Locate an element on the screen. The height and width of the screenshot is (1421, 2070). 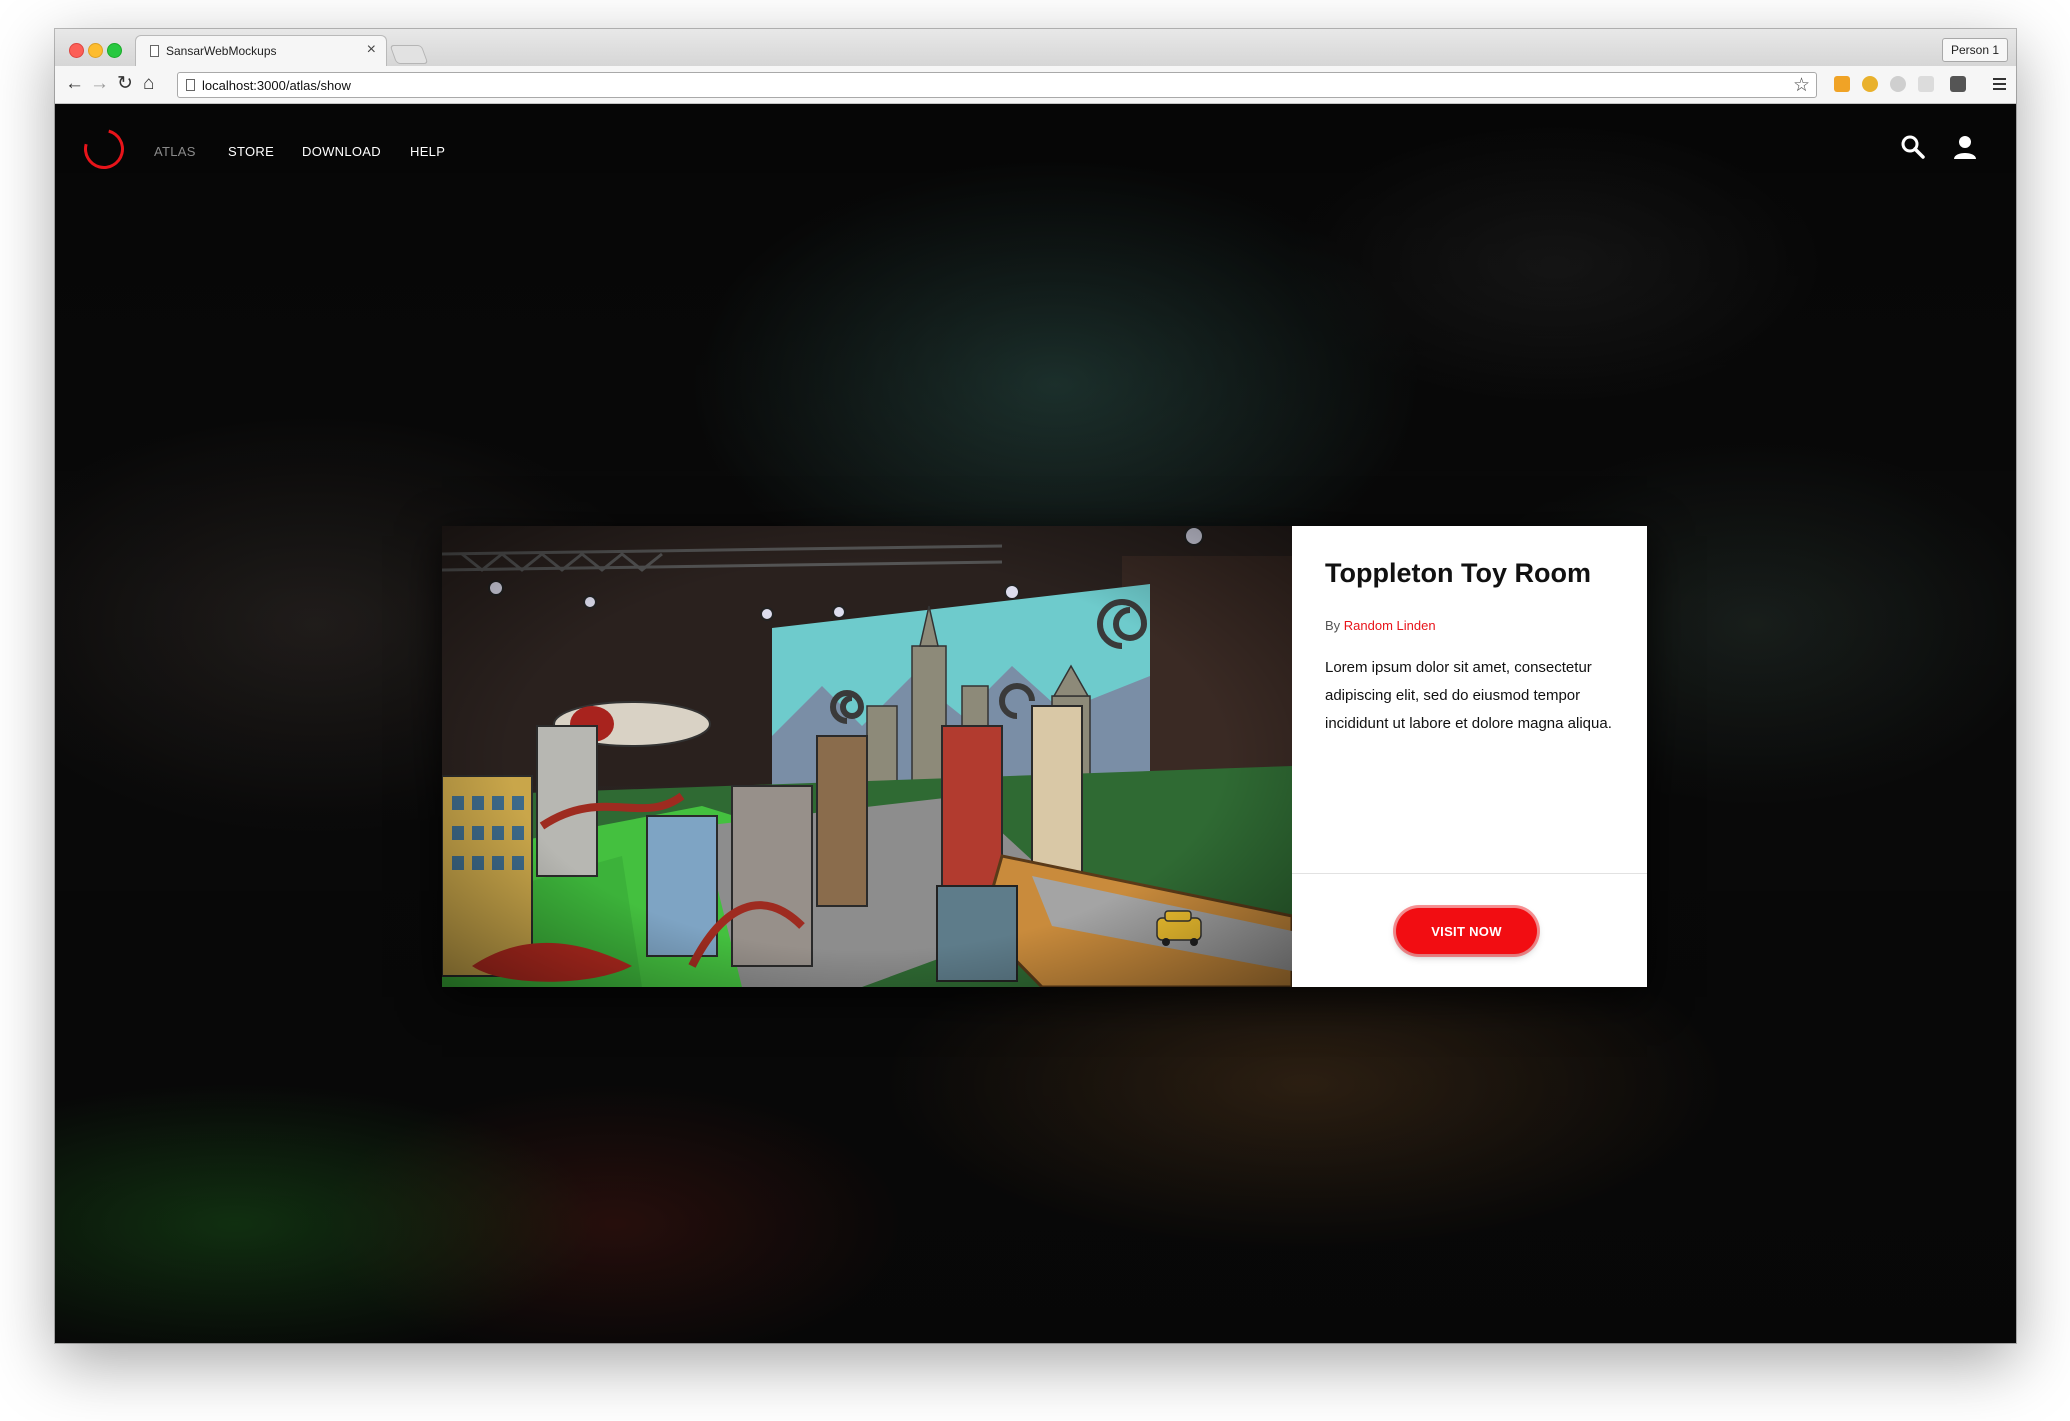
browser-toolbar: ← → ↻ ⌂ localhost:3000/atlas/show ☆ is located at coordinates (1035, 85).